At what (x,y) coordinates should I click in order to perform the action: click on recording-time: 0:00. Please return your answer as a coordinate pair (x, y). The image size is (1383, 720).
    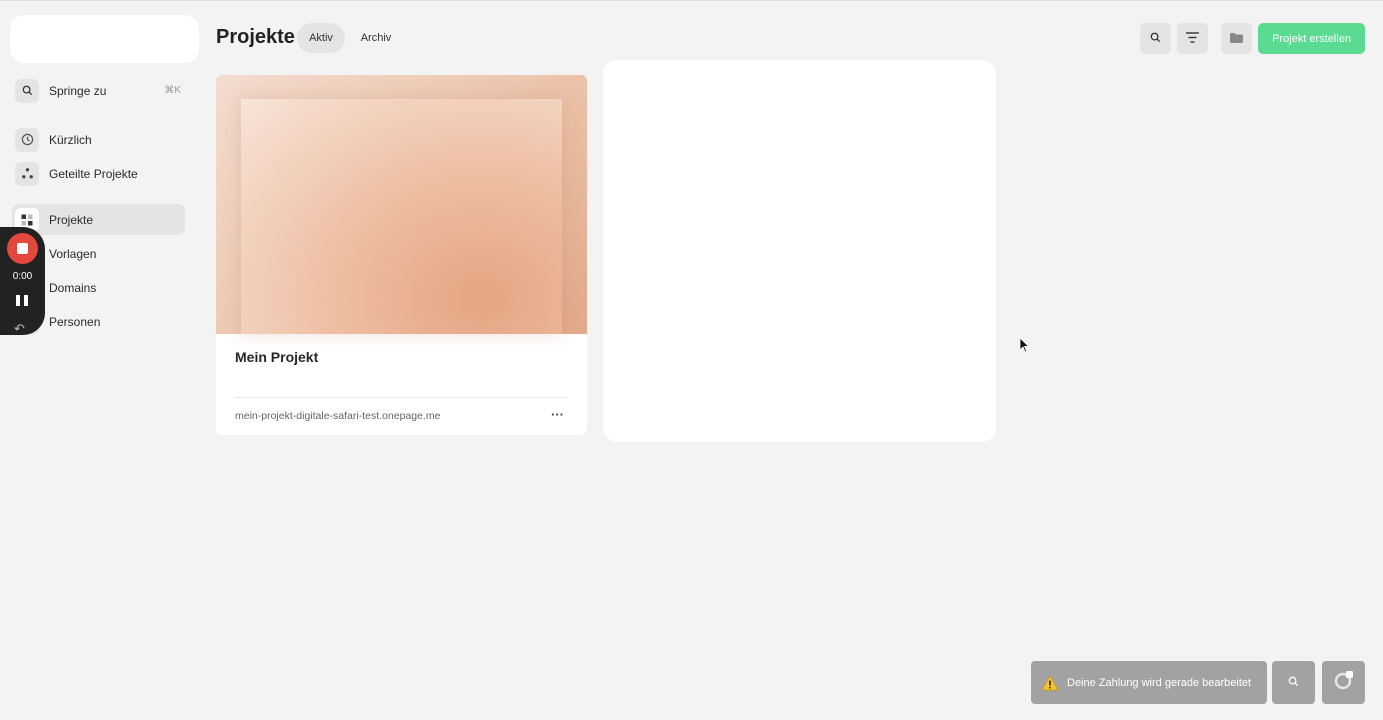
    Looking at the image, I should click on (22, 276).